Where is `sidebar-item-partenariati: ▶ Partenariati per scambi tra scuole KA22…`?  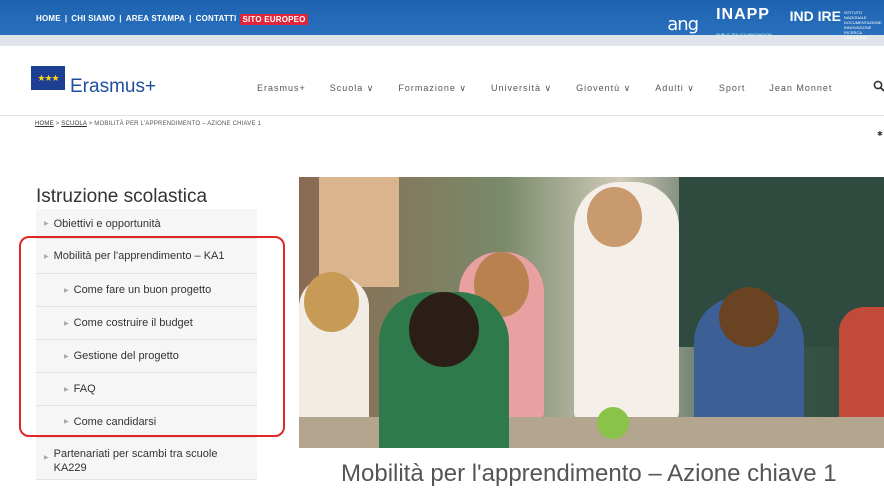 sidebar-item-partenariati: ▶ Partenariati per scambi tra scuole KA22… is located at coordinates (146, 459).